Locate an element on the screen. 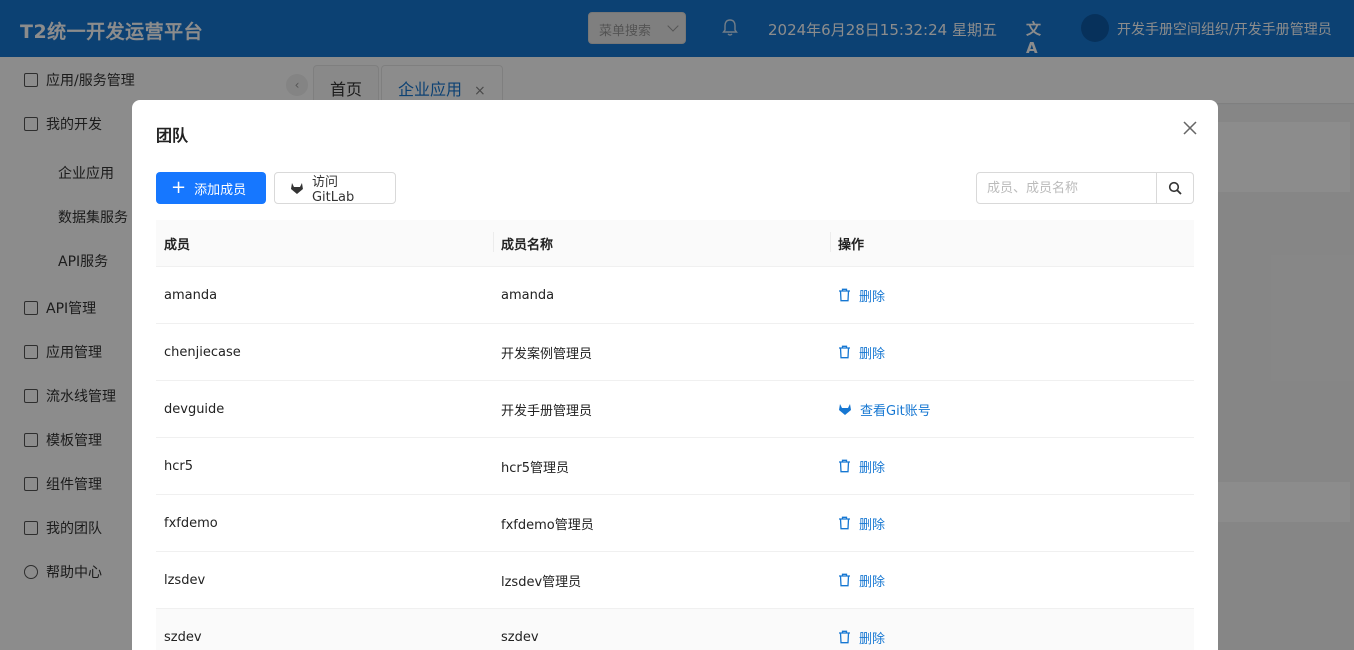  table-header: 成员 成员名称 操作 is located at coordinates (675, 243).